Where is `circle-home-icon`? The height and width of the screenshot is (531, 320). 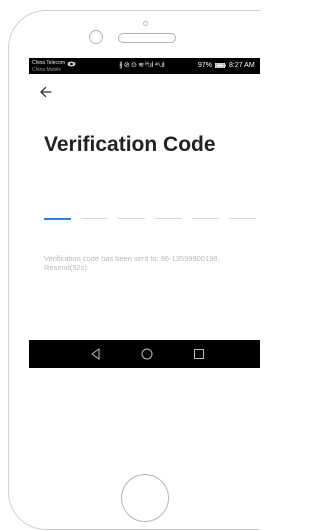
circle-home-icon is located at coordinates (147, 354).